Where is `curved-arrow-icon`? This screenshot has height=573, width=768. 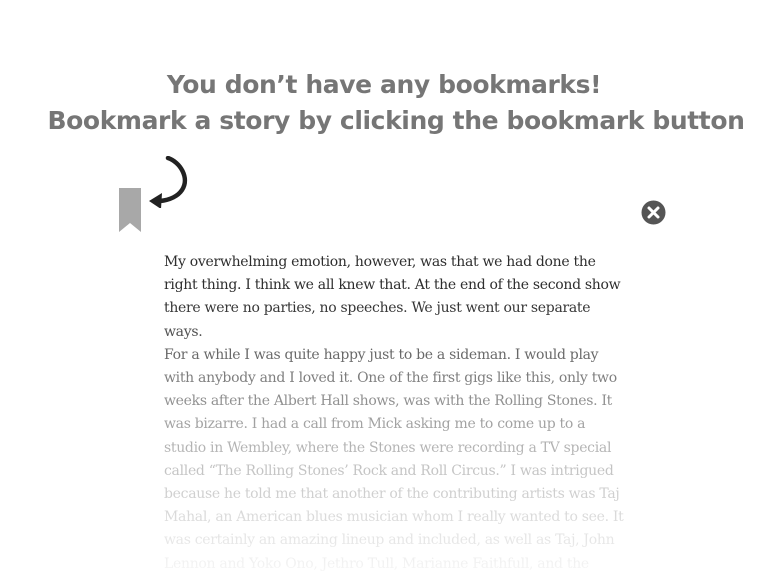 curved-arrow-icon is located at coordinates (168, 182).